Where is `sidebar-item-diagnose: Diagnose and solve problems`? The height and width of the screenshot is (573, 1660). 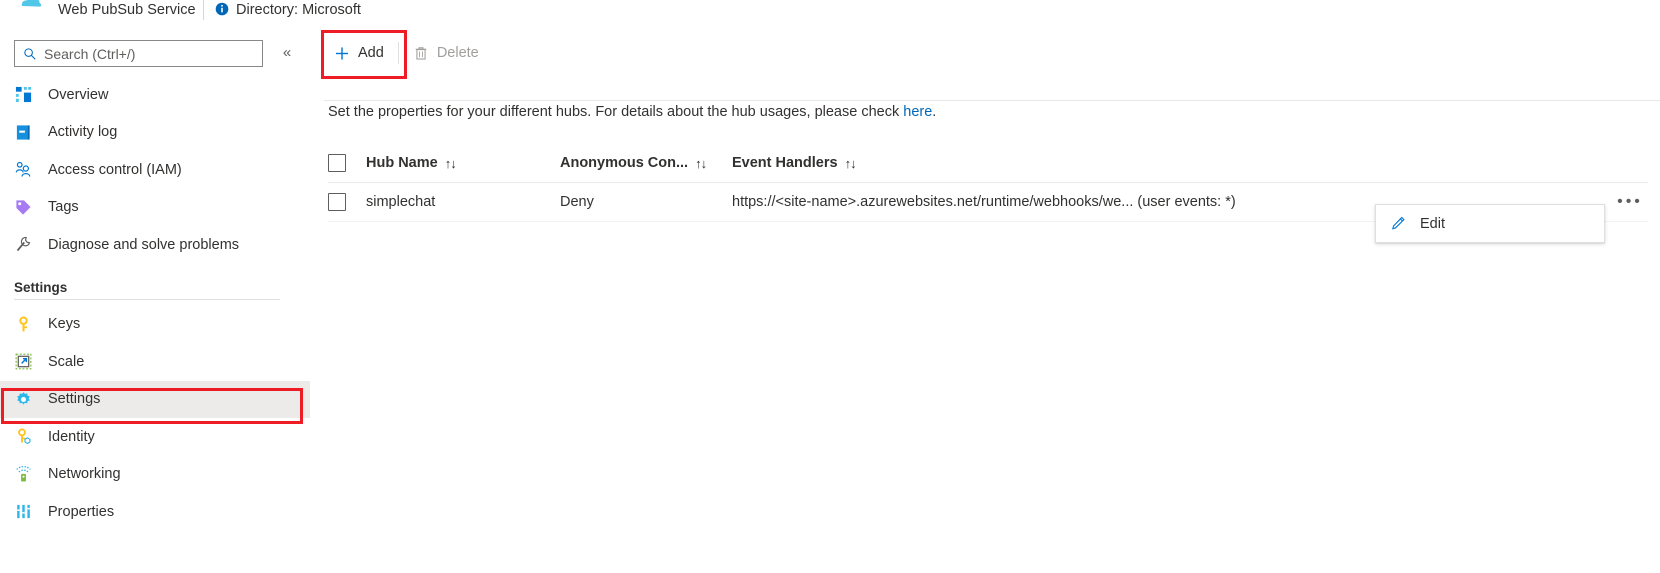
sidebar-item-diagnose: Diagnose and solve problems is located at coordinates (155, 245).